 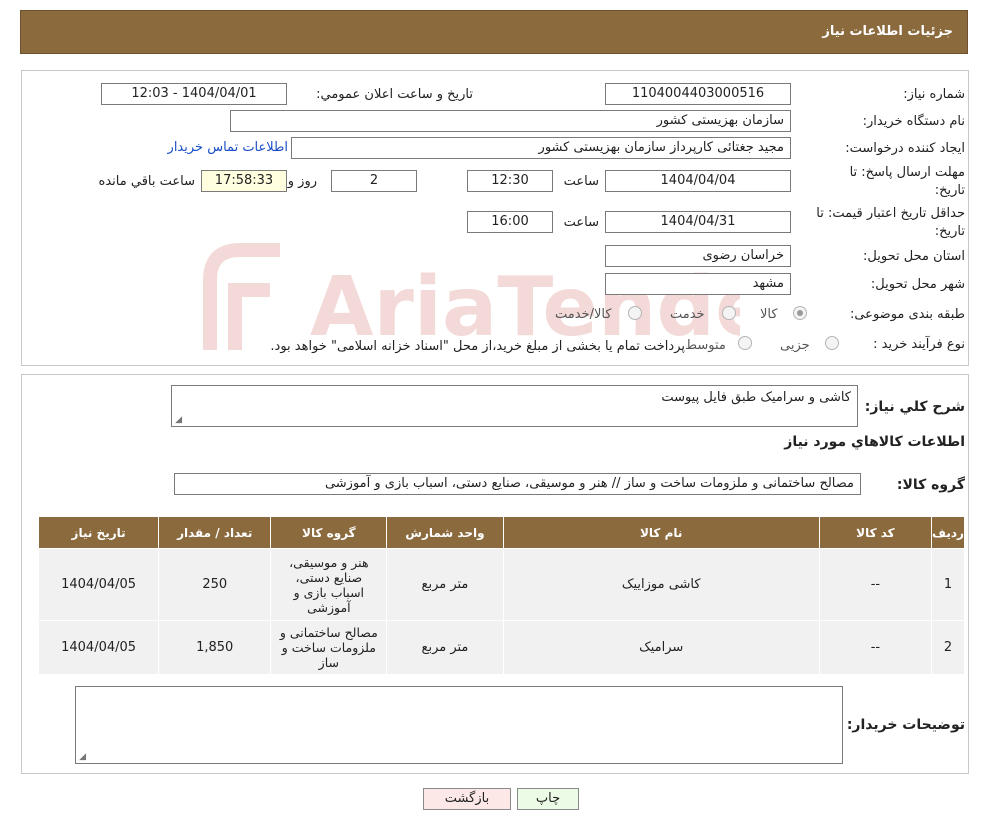 What do you see at coordinates (705, 345) in the screenshot?
I see `purchase-option-medium: متوسط` at bounding box center [705, 345].